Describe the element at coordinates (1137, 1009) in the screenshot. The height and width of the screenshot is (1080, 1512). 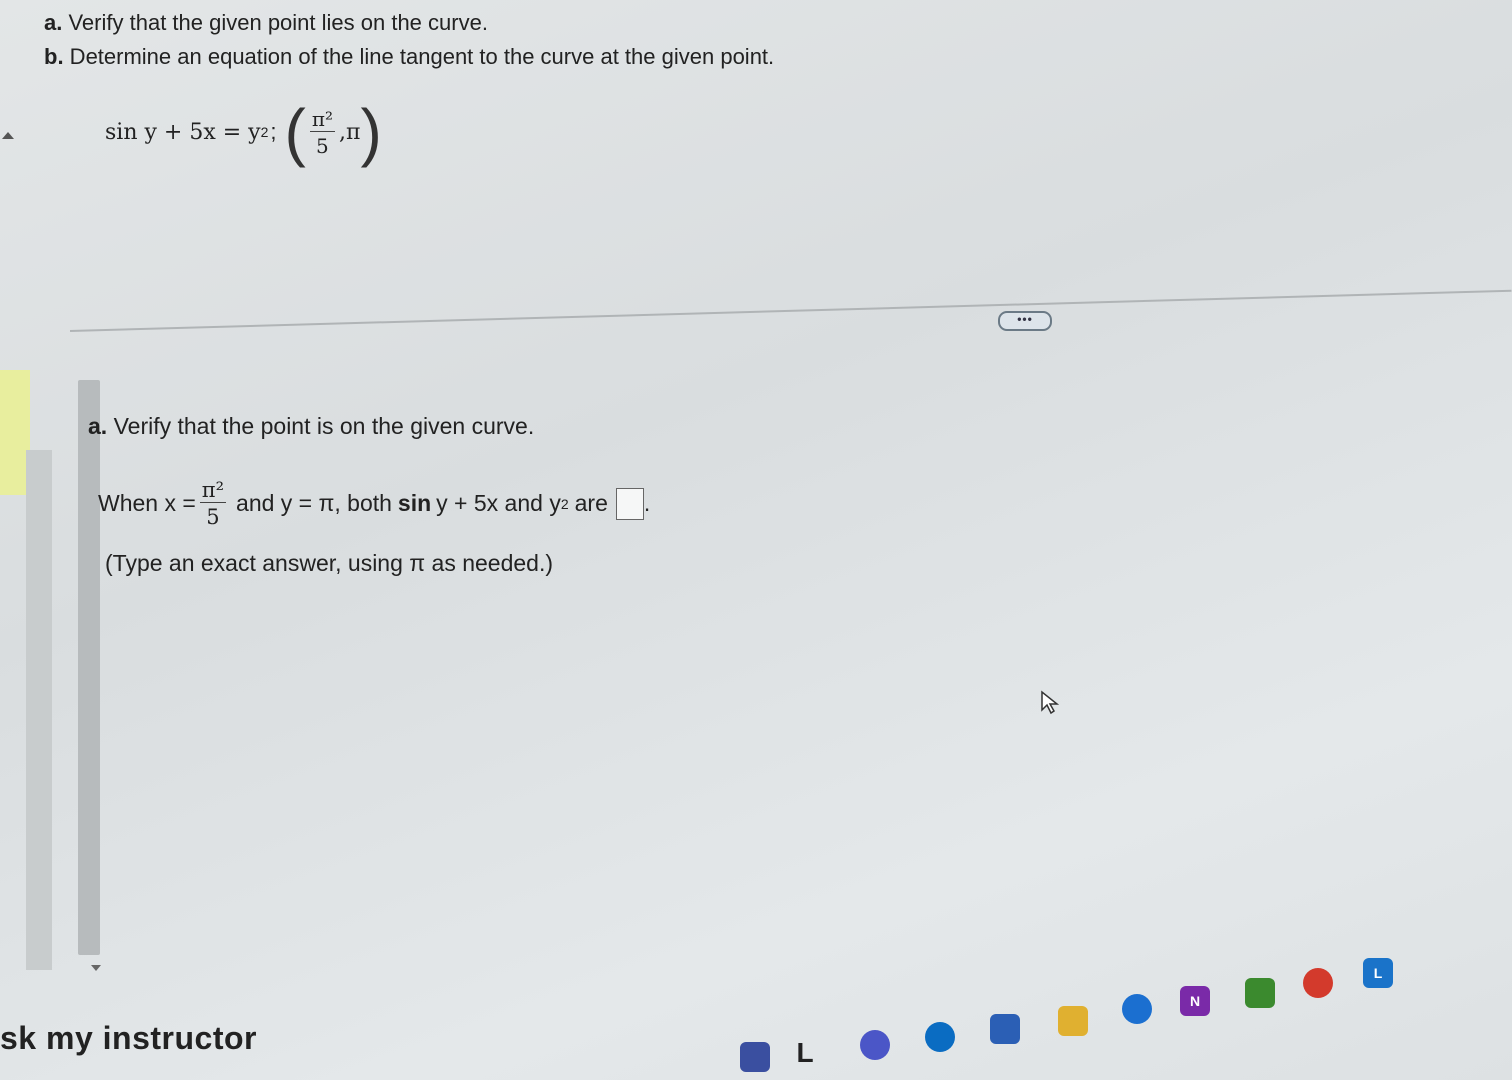
I see `outlook-icon` at that location.